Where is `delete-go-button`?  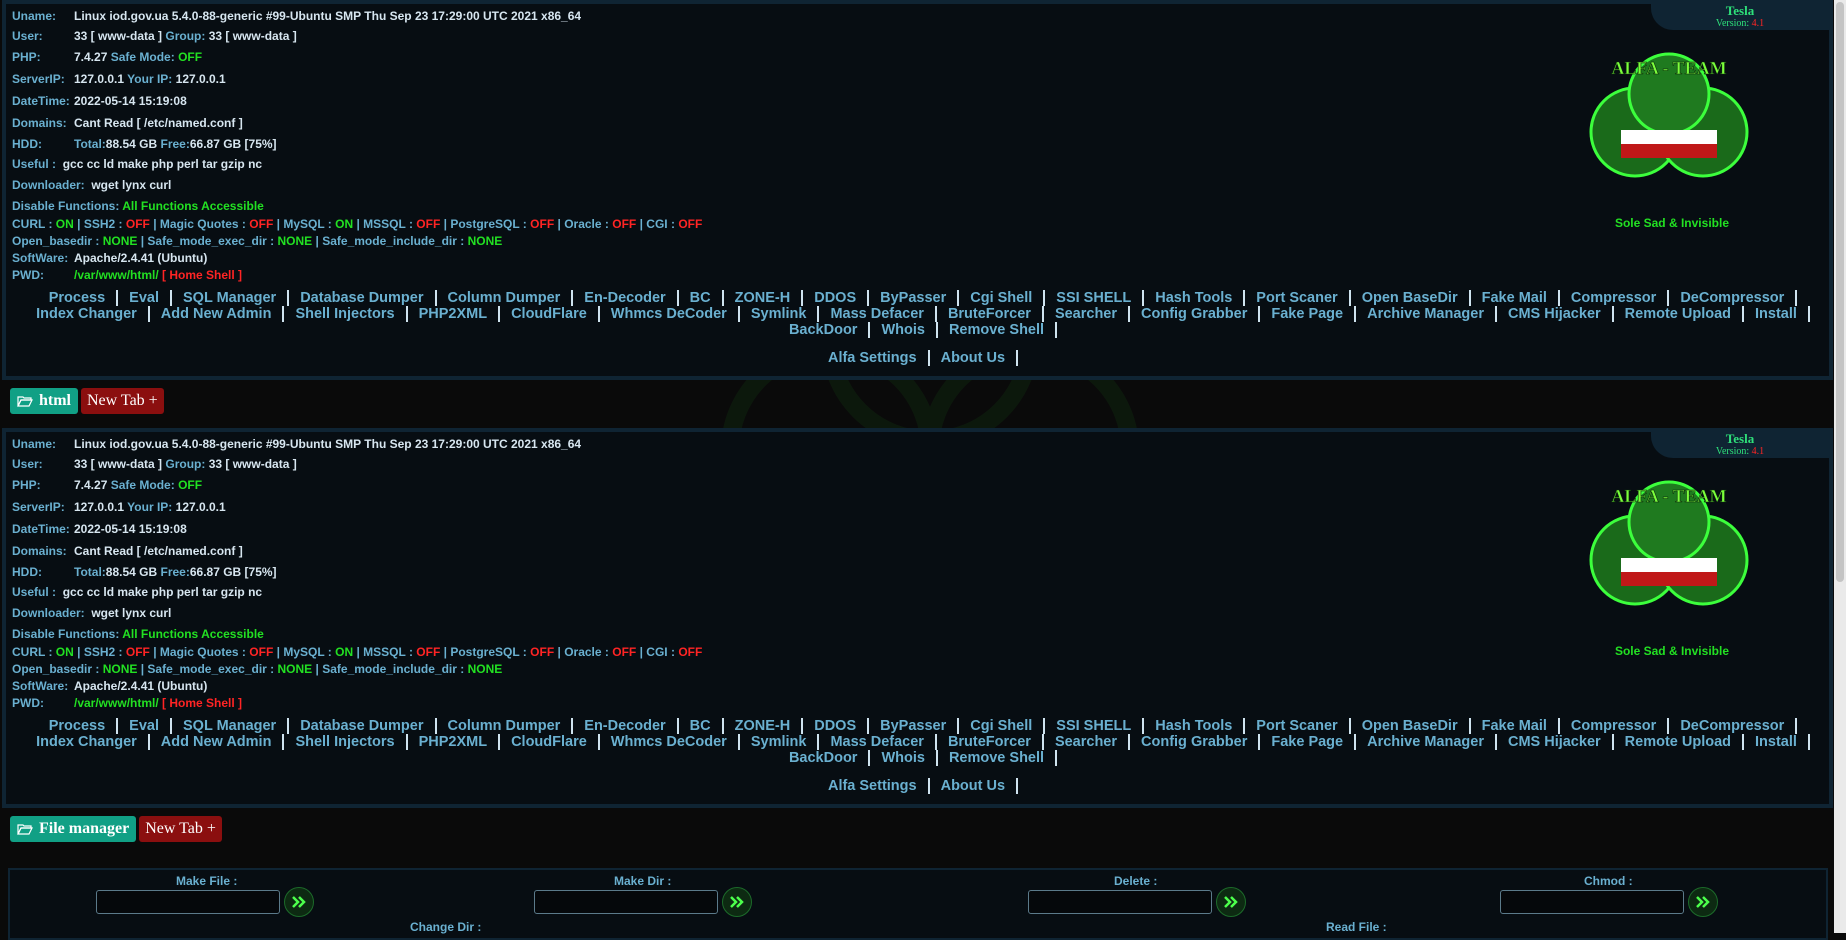 delete-go-button is located at coordinates (1231, 902).